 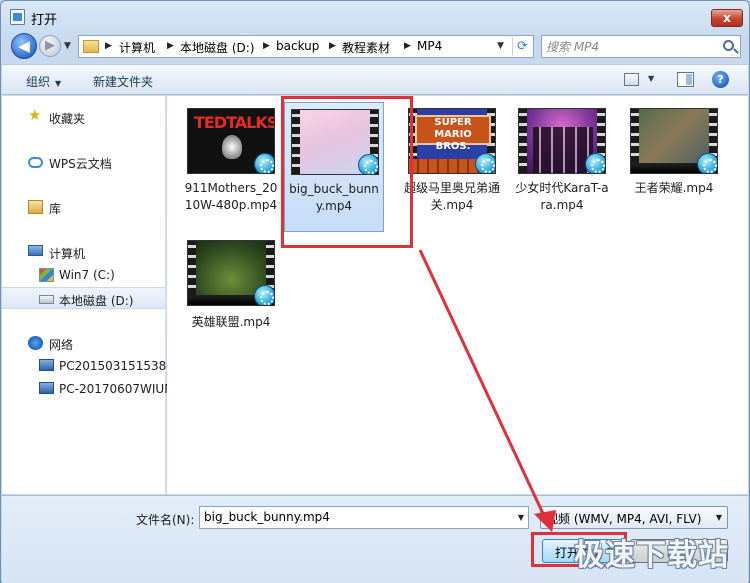 What do you see at coordinates (452, 196) in the screenshot?
I see `file-name: 超级马里奥兄弟通关.mp4` at bounding box center [452, 196].